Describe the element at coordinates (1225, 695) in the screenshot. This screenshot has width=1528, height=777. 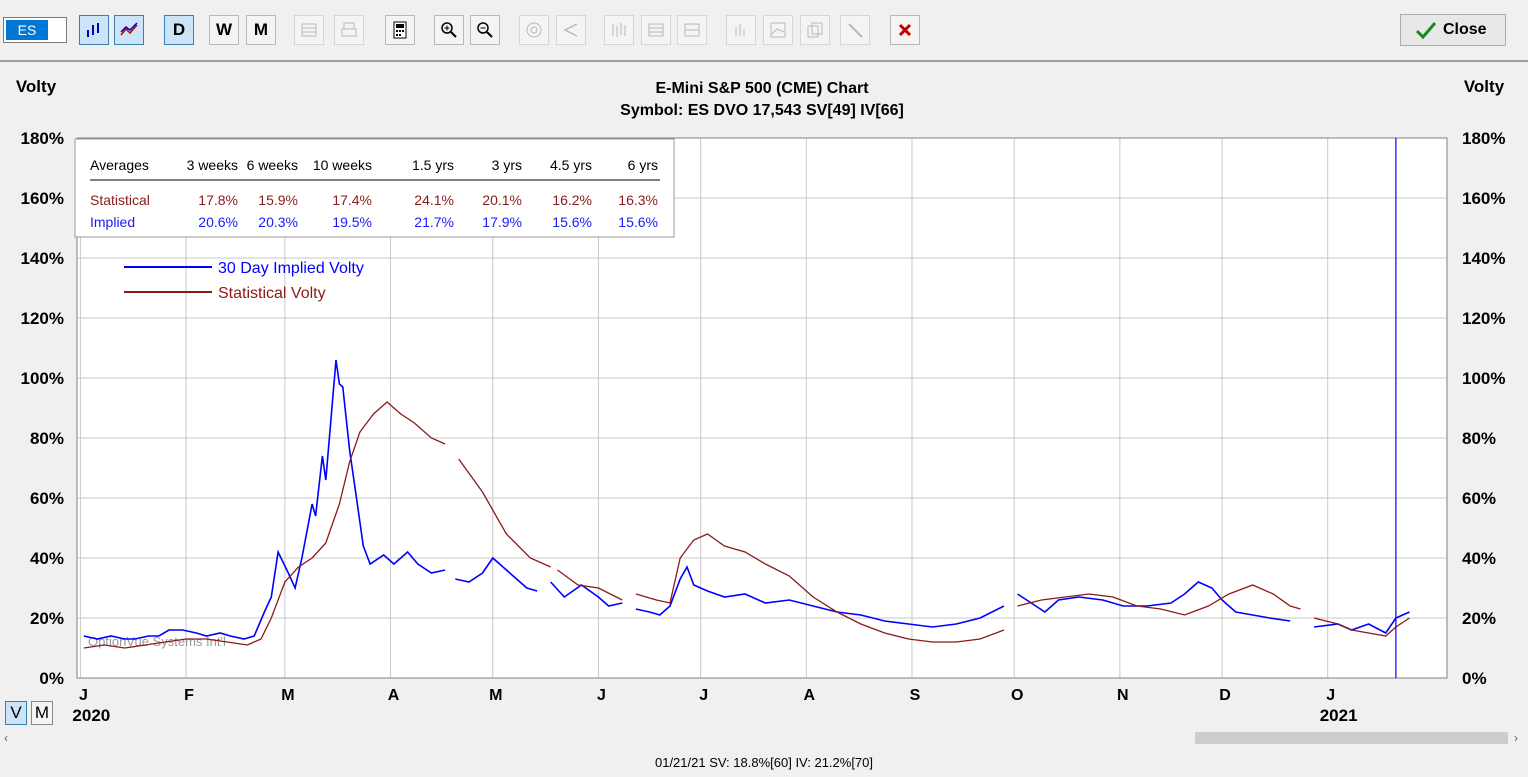
I see `x-tick-label: D` at that location.